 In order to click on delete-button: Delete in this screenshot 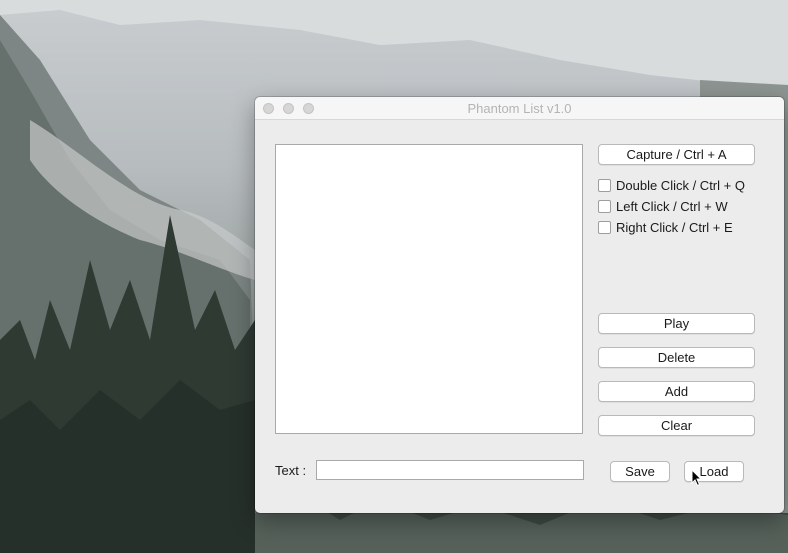, I will do `click(676, 357)`.